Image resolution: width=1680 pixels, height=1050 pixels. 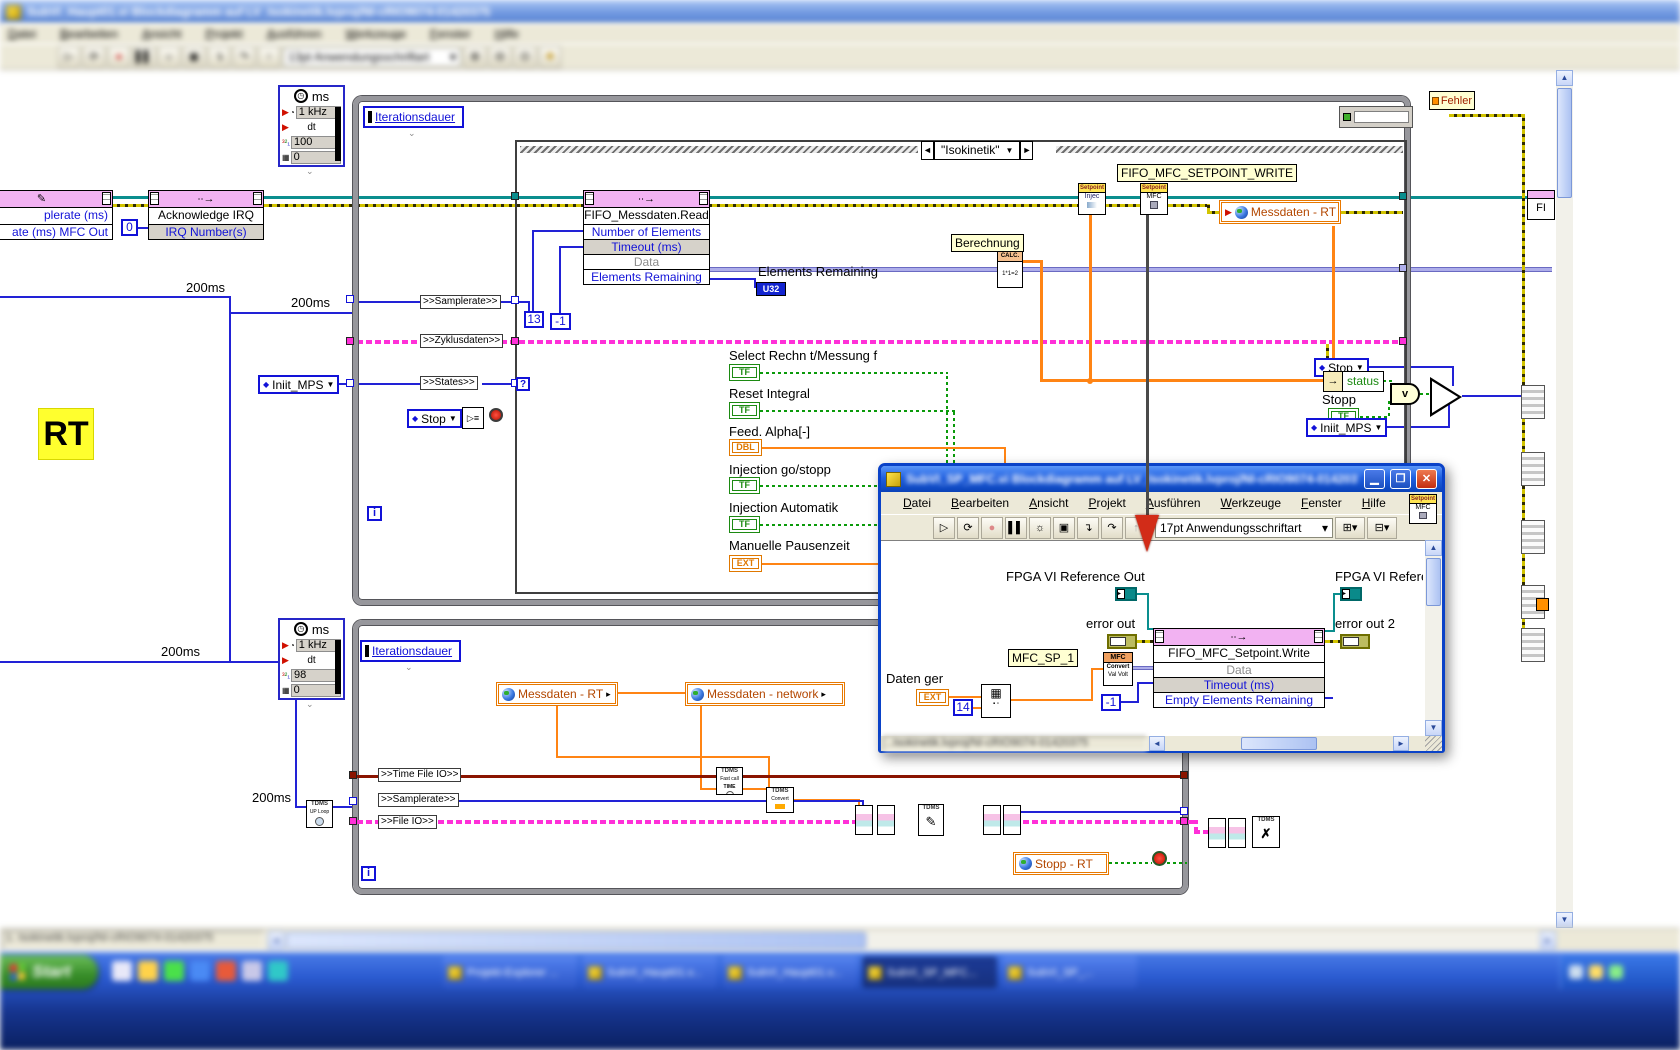 I want to click on error-cluster-constant, so click(x=1376, y=117).